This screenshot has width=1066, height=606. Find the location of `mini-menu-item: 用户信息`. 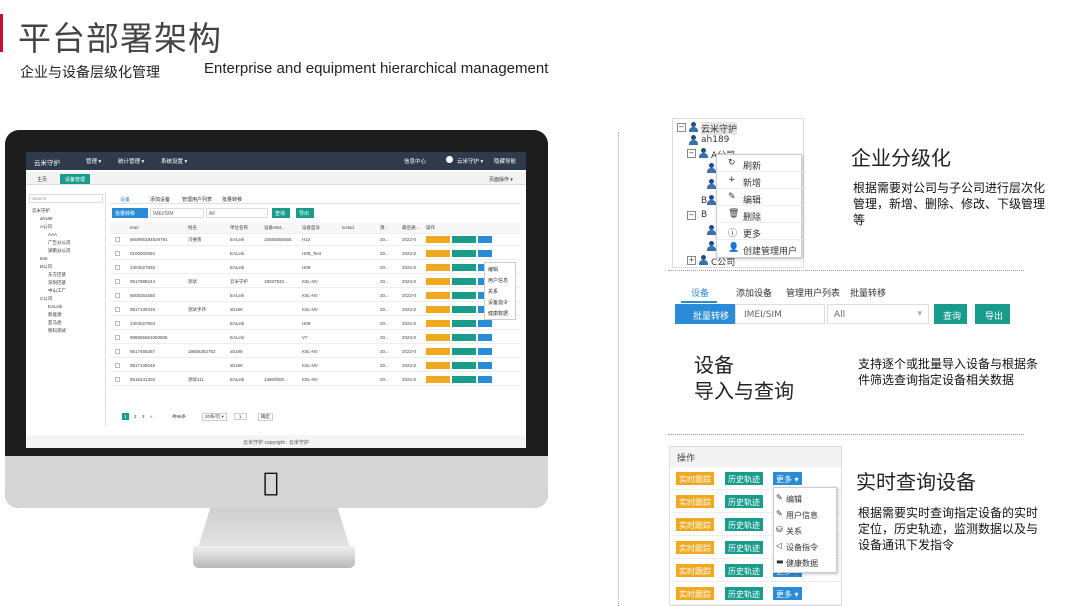

mini-menu-item: 用户信息 is located at coordinates (498, 280).